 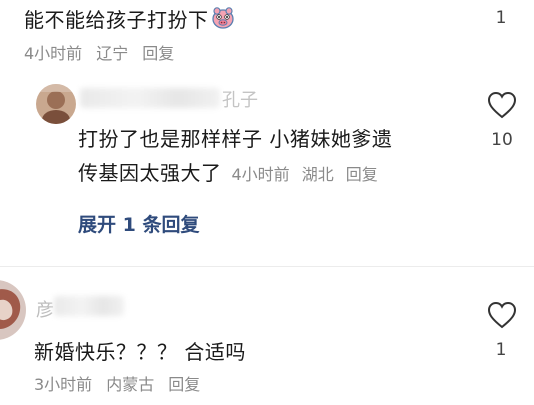 I want to click on comment-time: 3小时前, so click(x=63, y=384).